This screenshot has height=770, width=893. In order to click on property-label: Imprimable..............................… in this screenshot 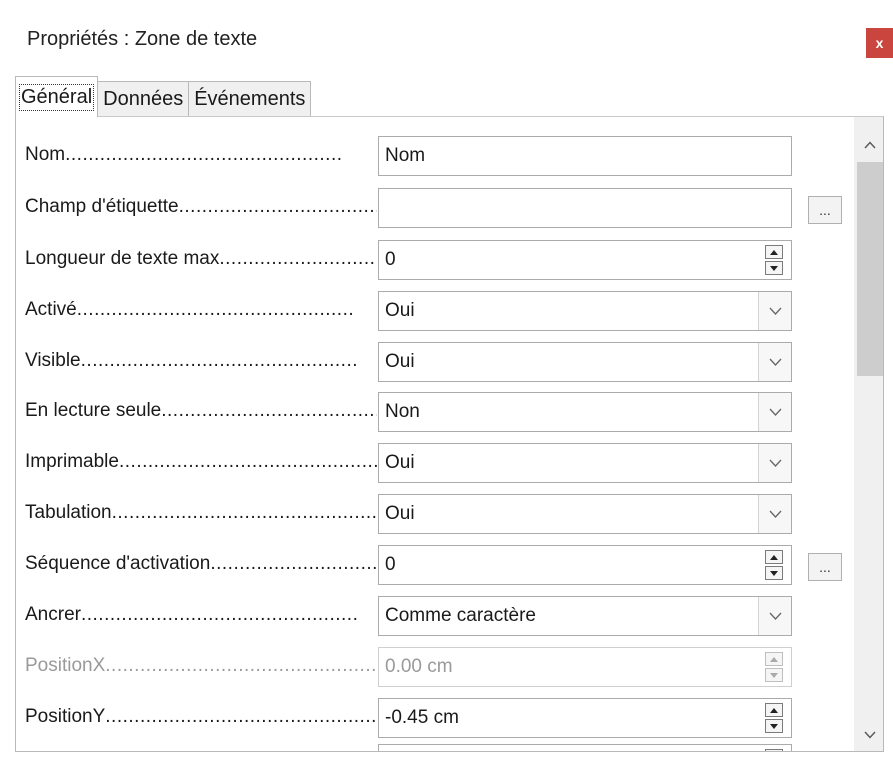, I will do `click(201, 461)`.